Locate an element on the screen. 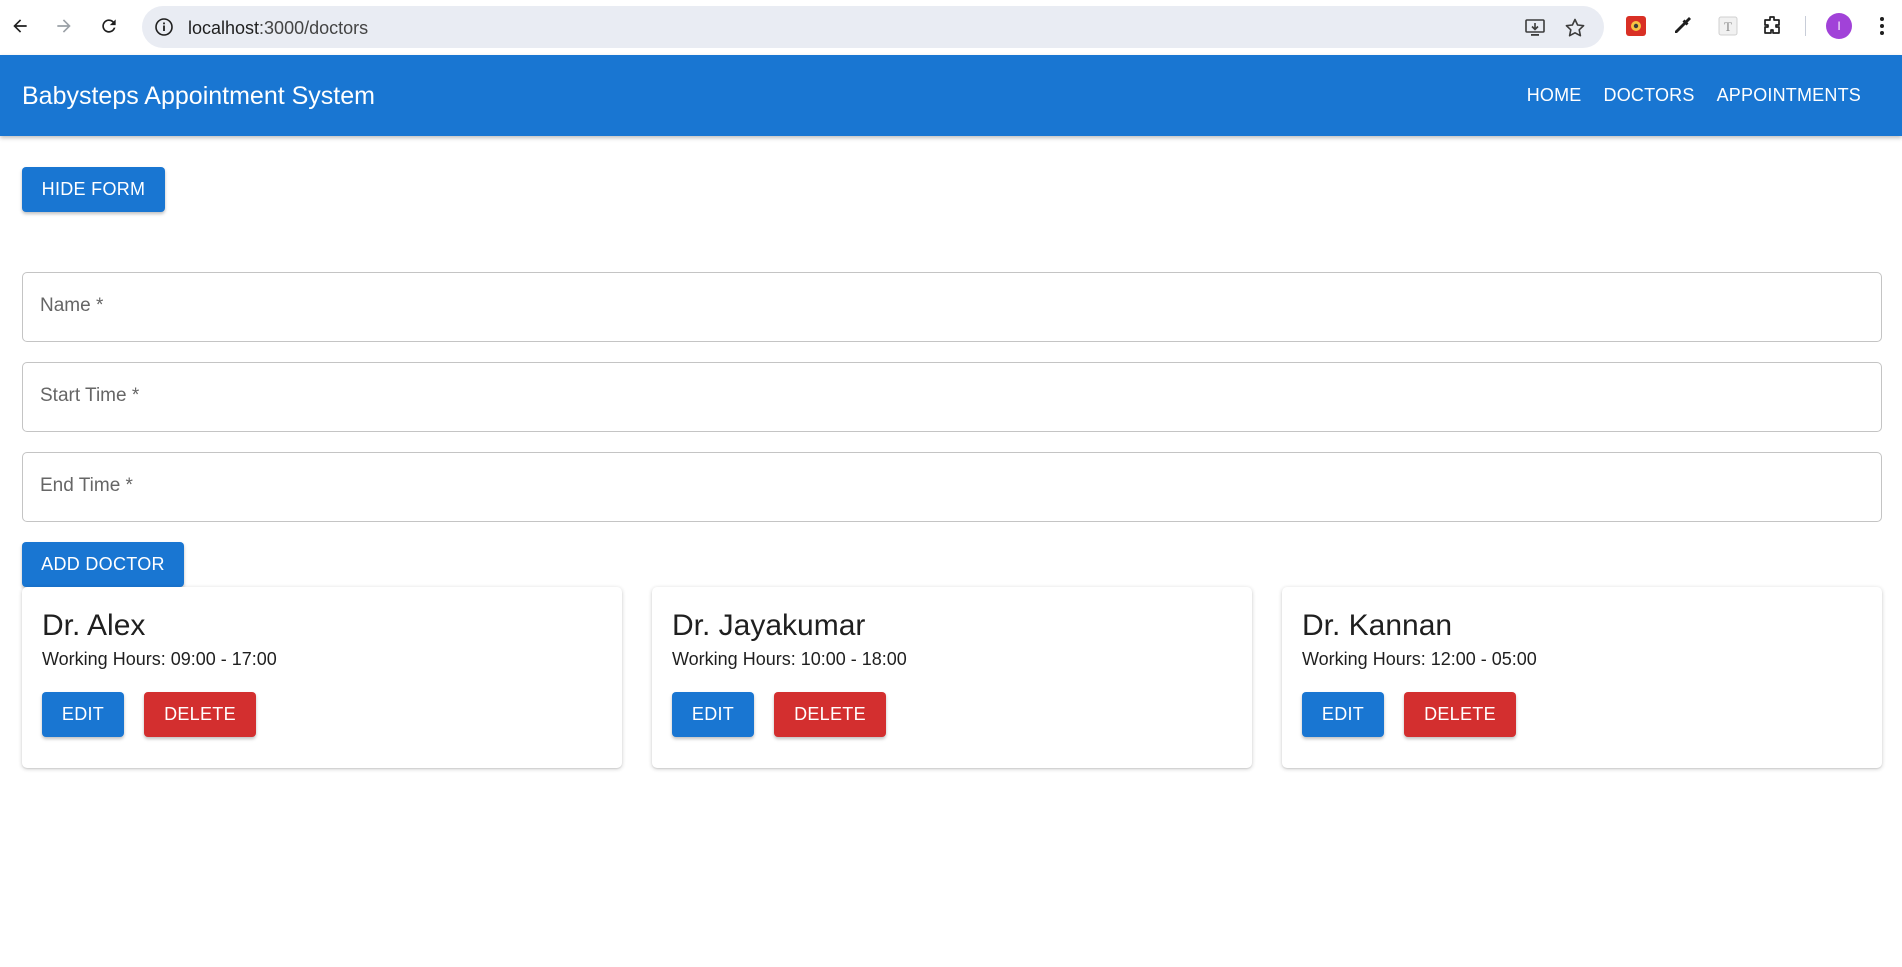 Image resolution: width=1902 pixels, height=967 pixels. working-hours: Working Hours: 09:00 - 17:00 is located at coordinates (159, 659).